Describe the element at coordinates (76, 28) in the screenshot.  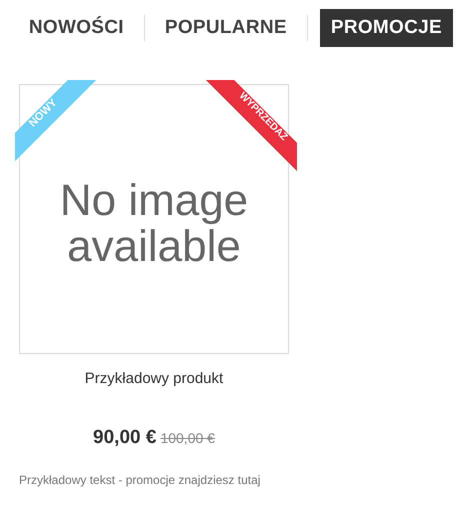
I see `tab: NOWOŚCI` at that location.